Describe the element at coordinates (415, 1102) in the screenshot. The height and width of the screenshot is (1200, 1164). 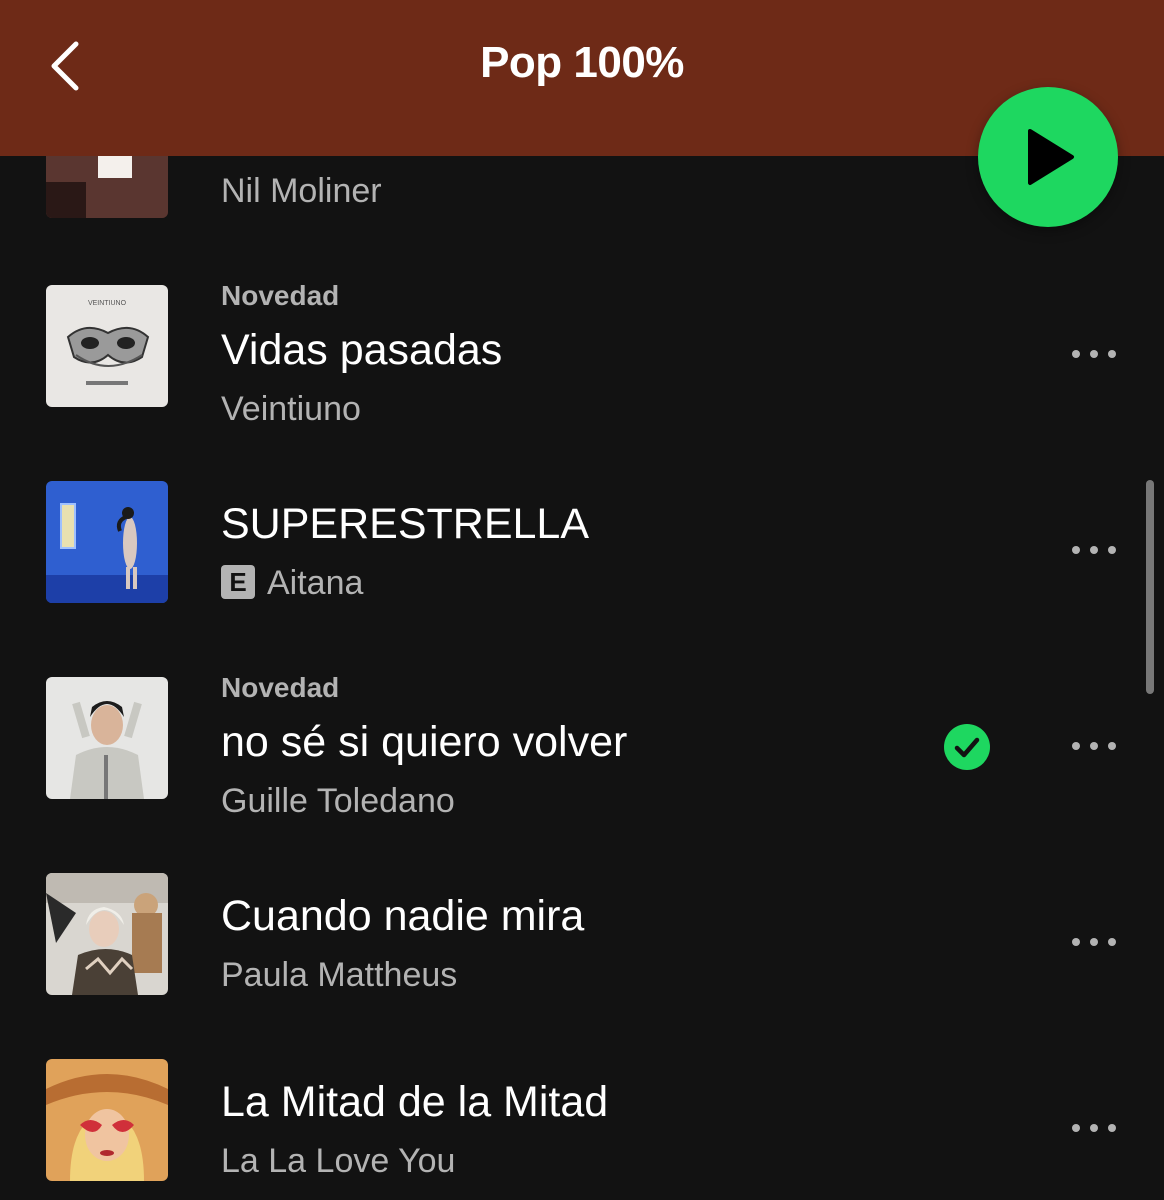
I see `track-title: La Mitad de la Mitad` at that location.